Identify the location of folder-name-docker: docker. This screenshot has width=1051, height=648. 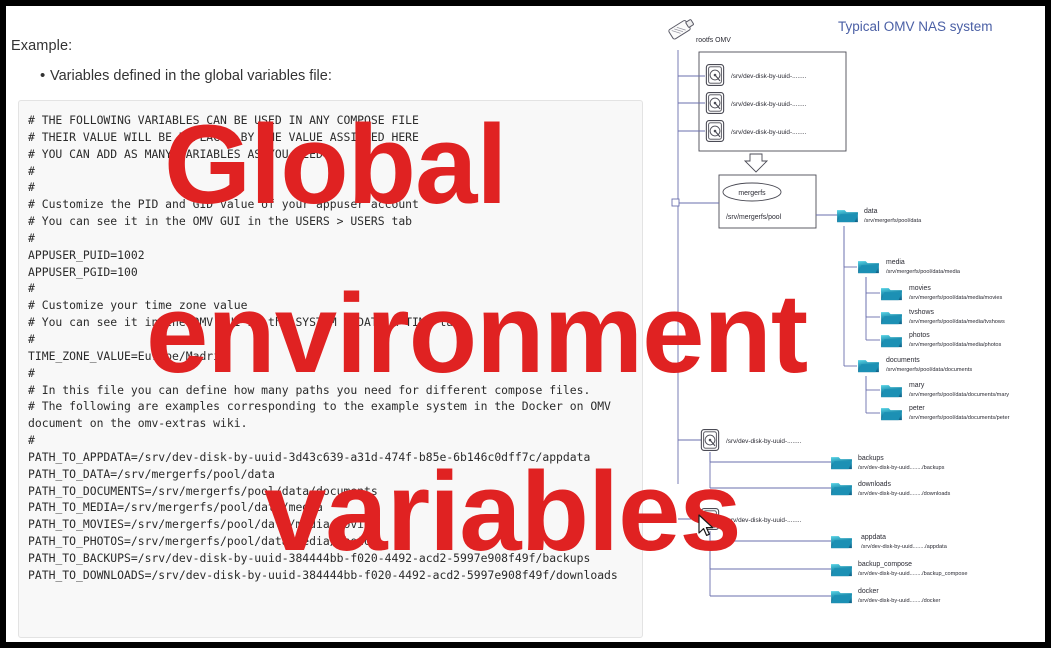
(868, 591).